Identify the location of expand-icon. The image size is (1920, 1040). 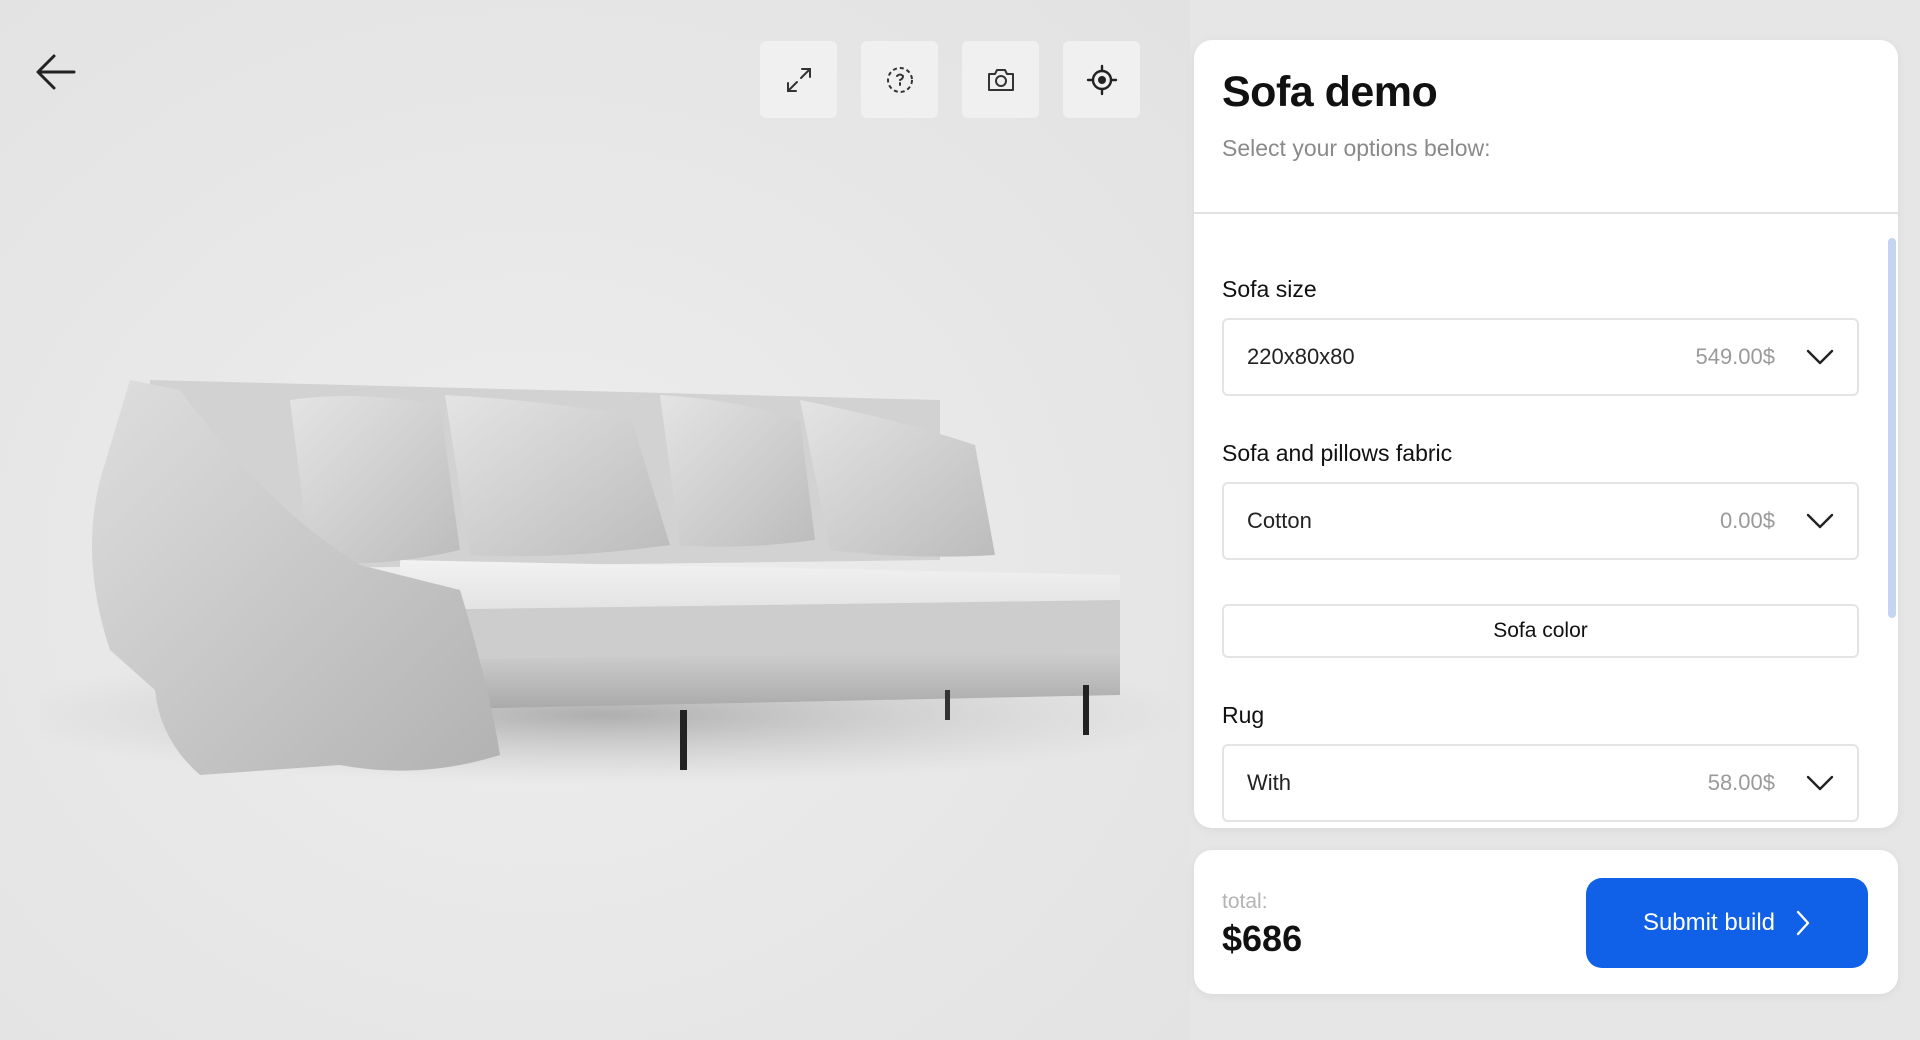
(798, 79).